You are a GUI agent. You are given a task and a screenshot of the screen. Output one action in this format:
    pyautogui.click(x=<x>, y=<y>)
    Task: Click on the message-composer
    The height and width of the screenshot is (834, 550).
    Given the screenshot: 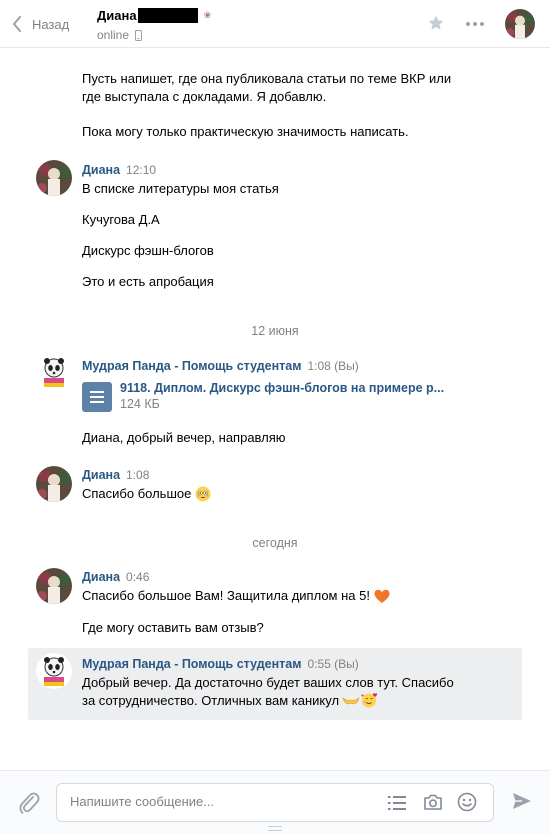 What is the action you would take?
    pyautogui.click(x=275, y=802)
    